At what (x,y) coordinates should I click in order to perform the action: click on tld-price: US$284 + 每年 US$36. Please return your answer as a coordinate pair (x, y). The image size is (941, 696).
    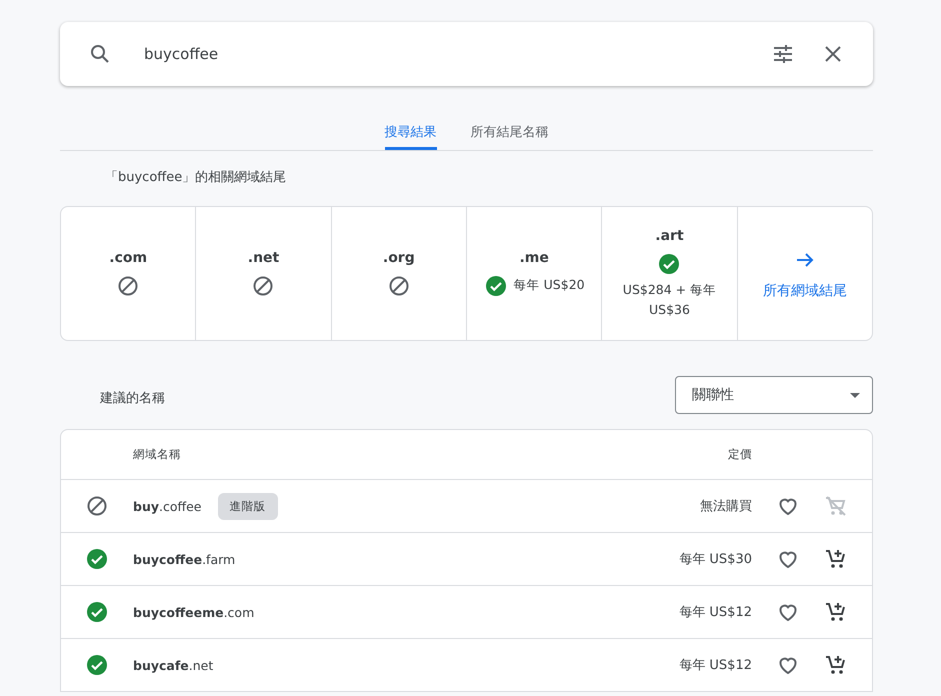
    Looking at the image, I should click on (670, 299).